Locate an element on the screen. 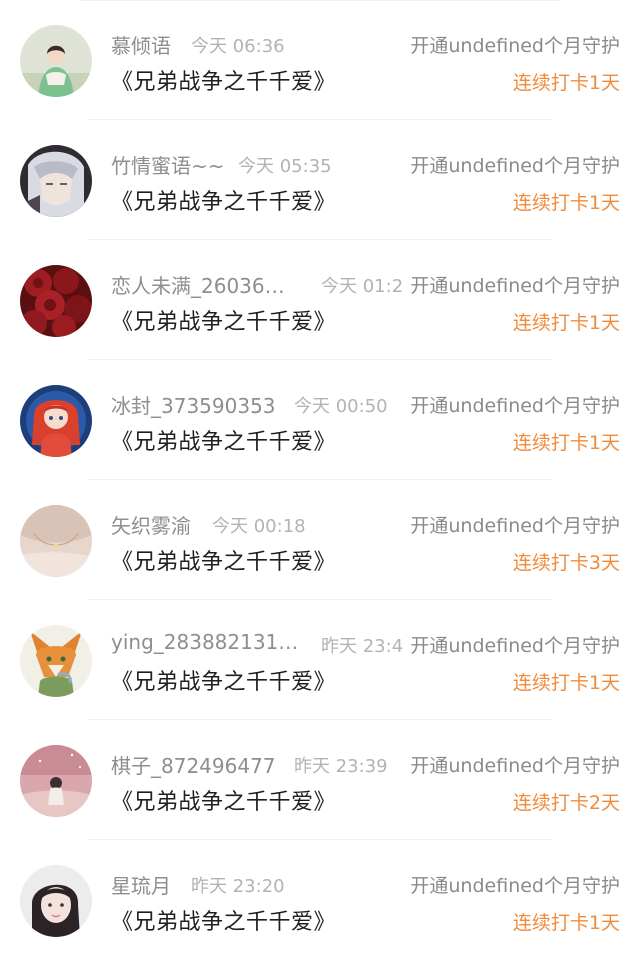  timestamp: 今天 01:2 is located at coordinates (362, 286).